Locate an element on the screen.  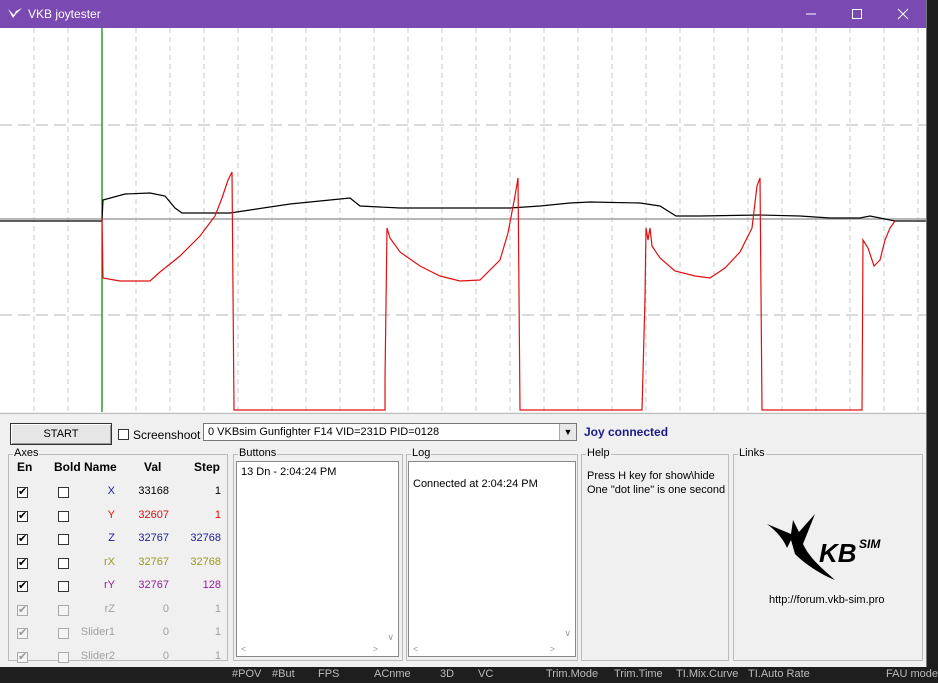
log-group-title: Log is located at coordinates (421, 453).